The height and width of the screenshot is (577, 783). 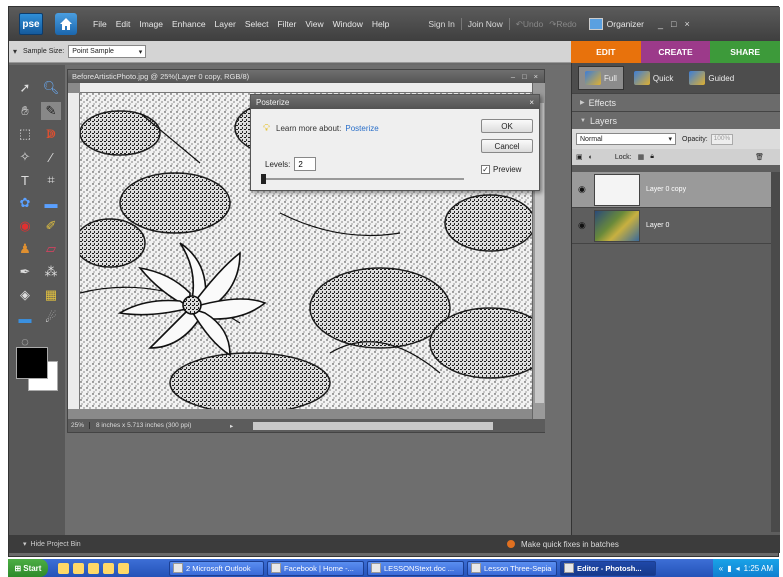 I want to click on ie-icon, so click(x=63, y=568).